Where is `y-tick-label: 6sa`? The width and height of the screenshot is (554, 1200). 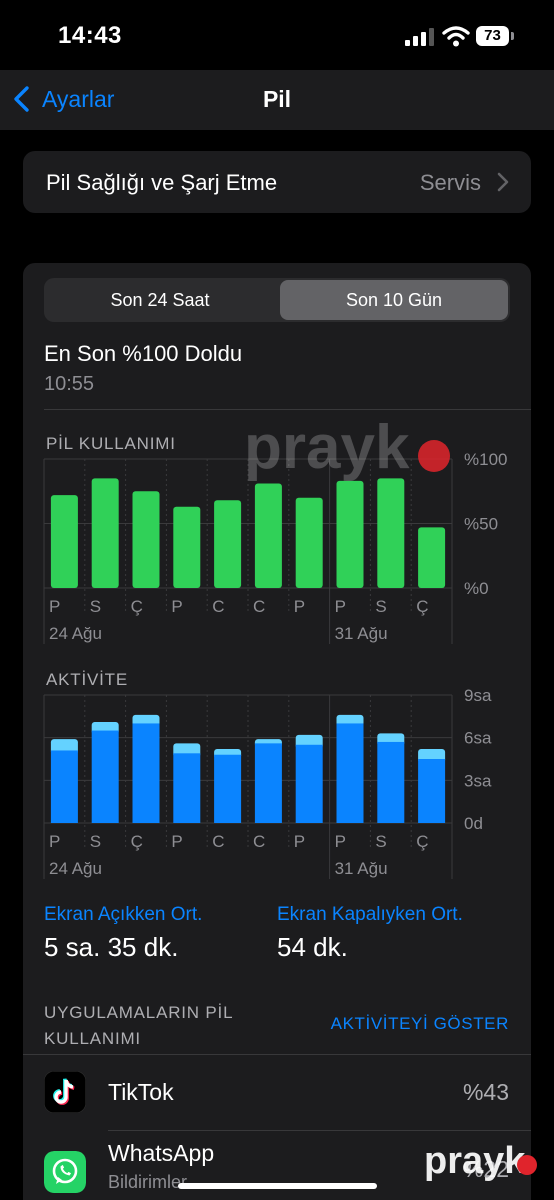
y-tick-label: 6sa is located at coordinates (478, 738).